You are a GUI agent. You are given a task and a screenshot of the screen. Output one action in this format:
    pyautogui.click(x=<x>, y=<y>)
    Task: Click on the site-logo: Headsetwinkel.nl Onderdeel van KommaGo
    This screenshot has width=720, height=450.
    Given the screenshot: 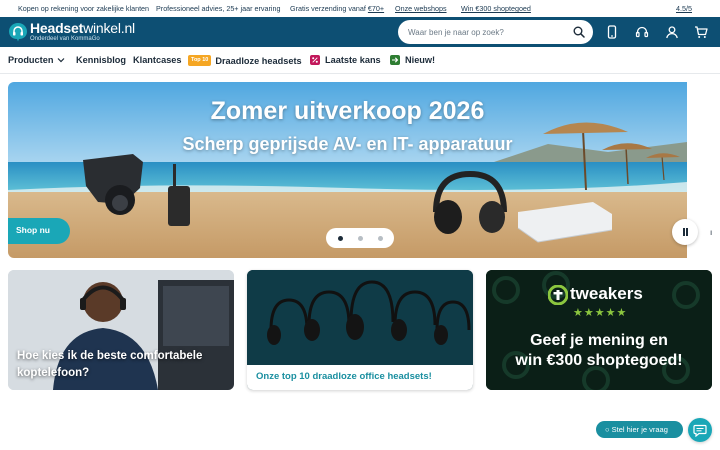 What is the action you would take?
    pyautogui.click(x=73, y=32)
    